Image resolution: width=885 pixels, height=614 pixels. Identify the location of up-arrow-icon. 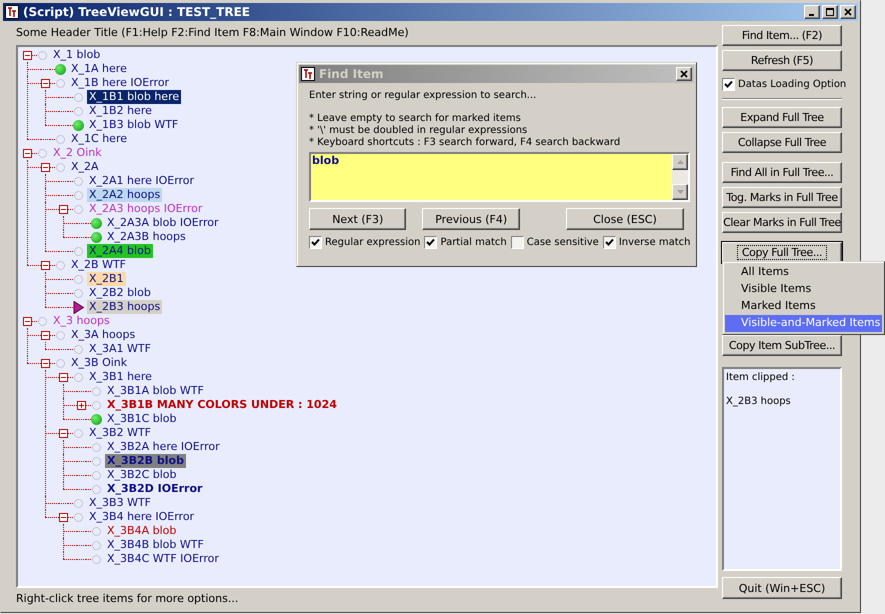
(680, 162).